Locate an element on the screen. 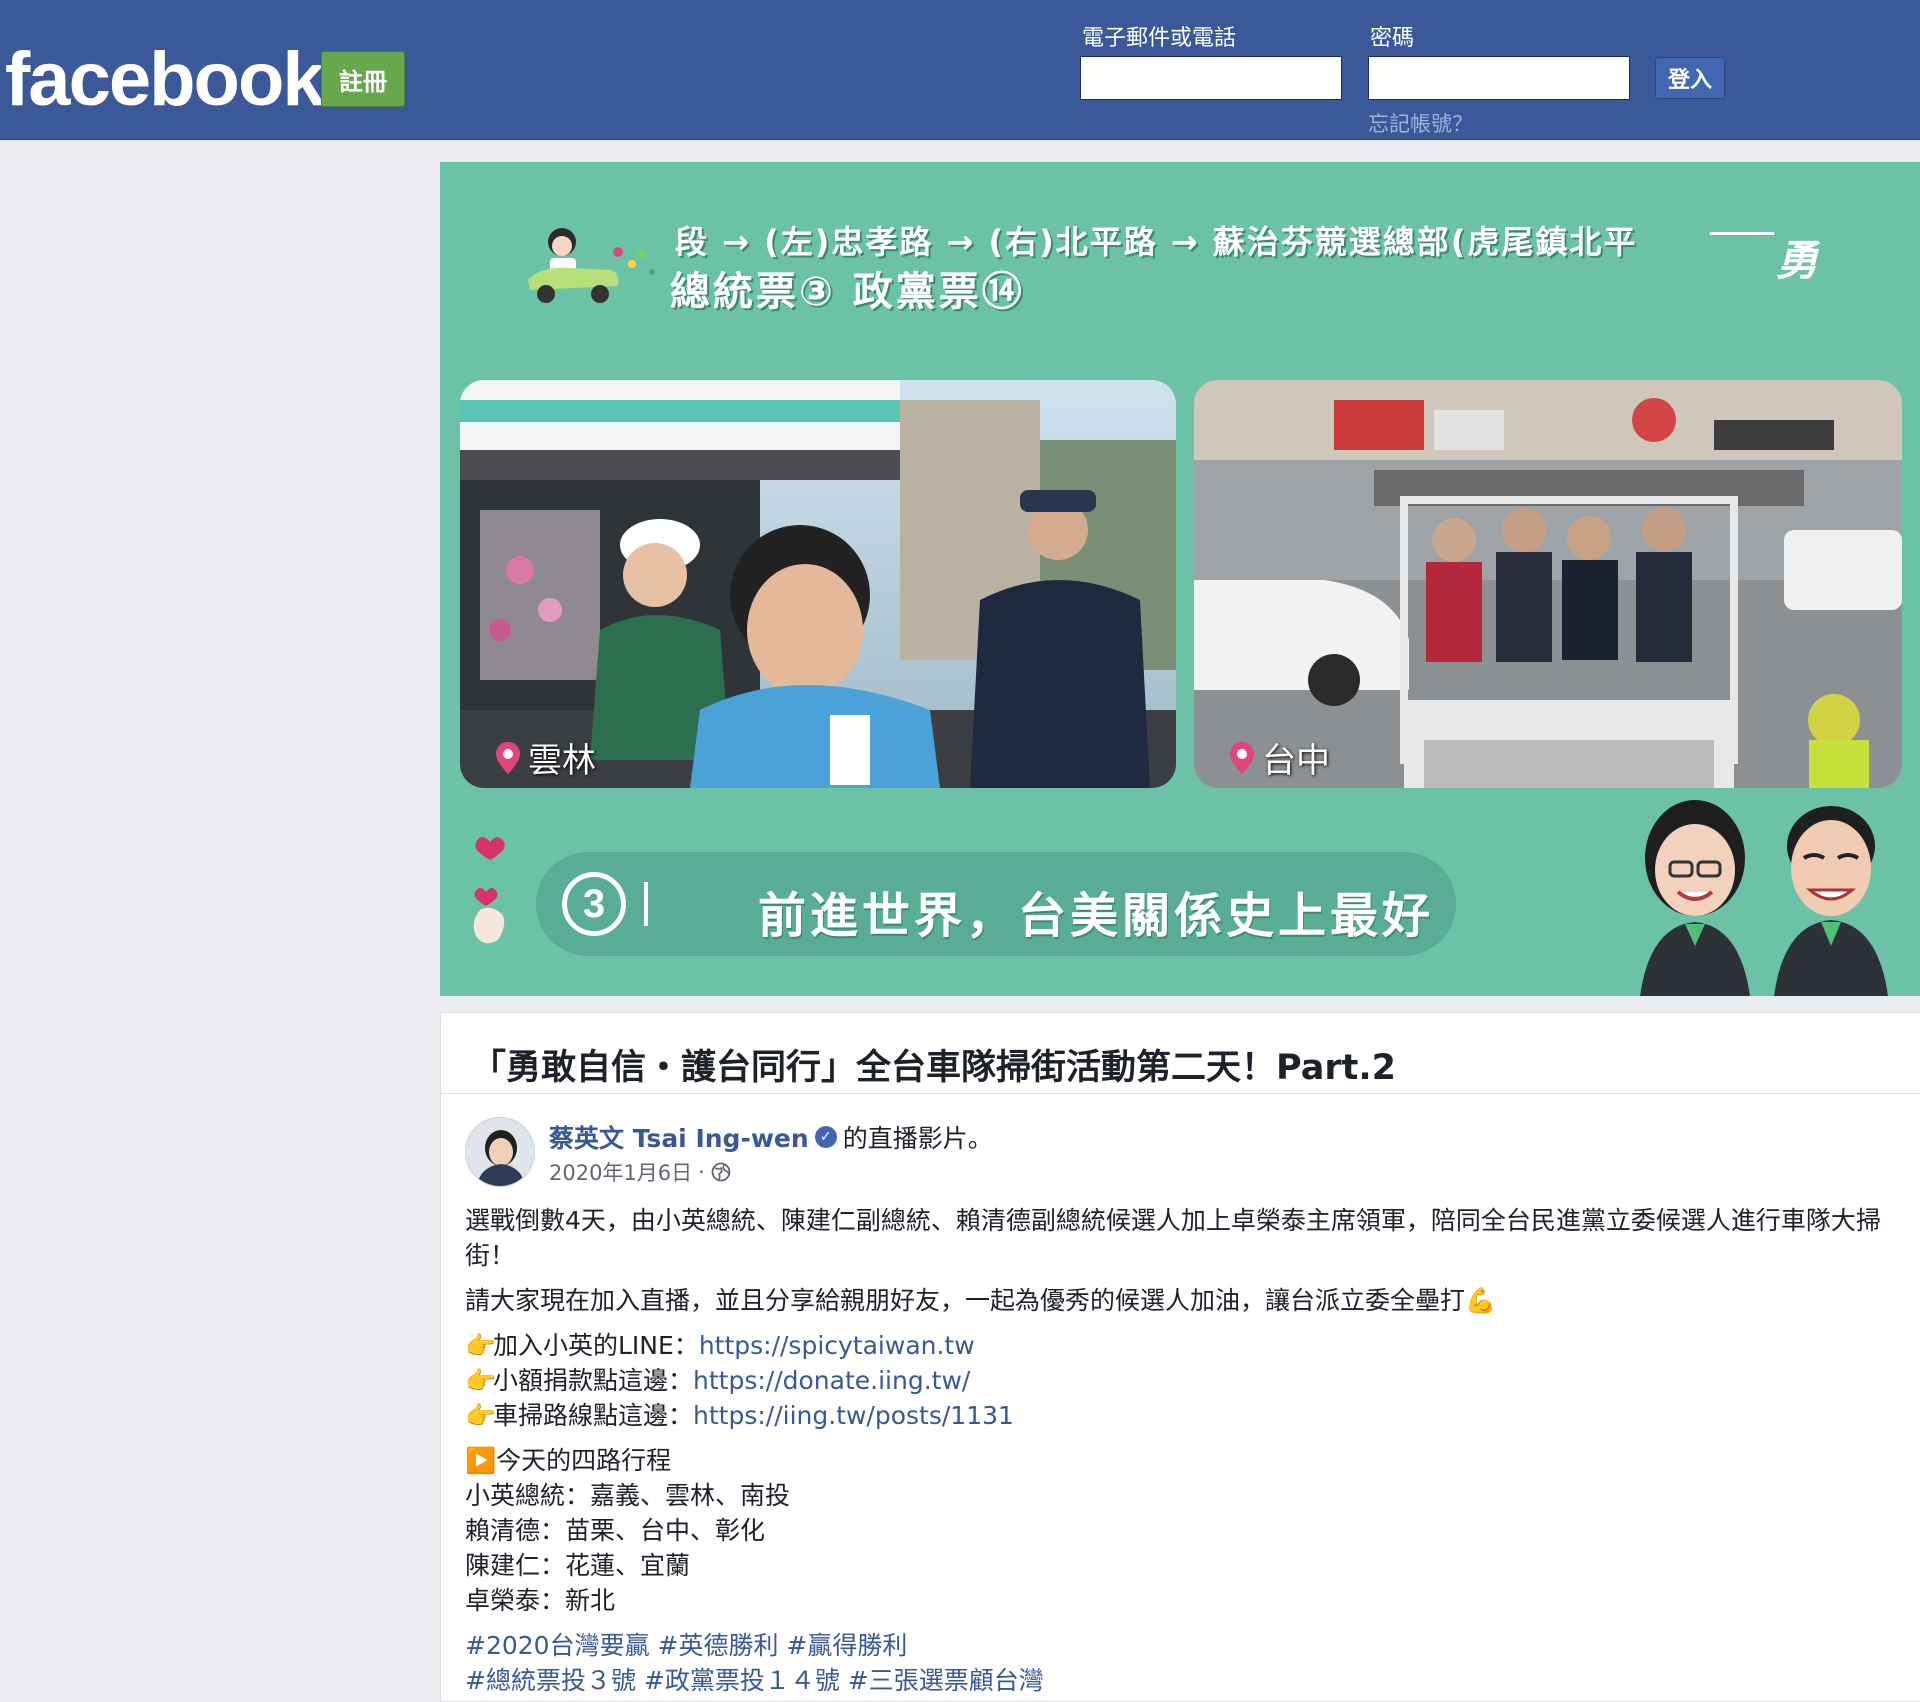  login-button: 登入 is located at coordinates (1690, 78).